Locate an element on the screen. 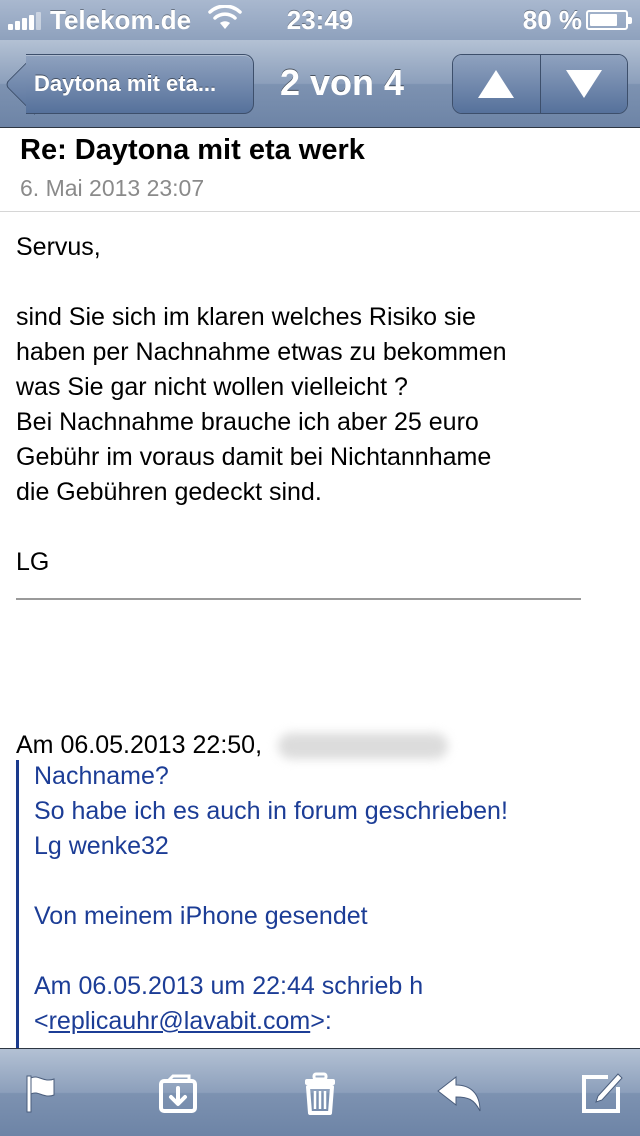 The width and height of the screenshot is (640, 1136). reply-button is located at coordinates (459, 1094).